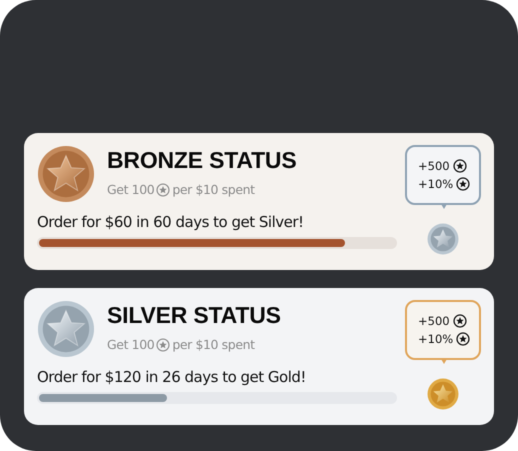 This screenshot has width=518, height=451. I want to click on goal-text: Order for $120 in 26 days to get Gold!, so click(172, 377).